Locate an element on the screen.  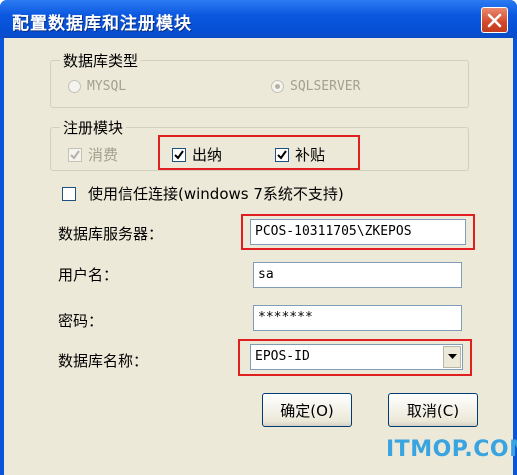
module-xiaofei-box is located at coordinates (75, 154).